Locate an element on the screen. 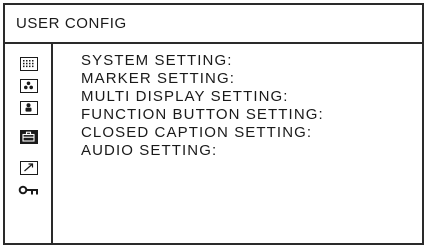 Image resolution: width=431 pixels, height=251 pixels. system-setting-item: SYSTEM SETTING: is located at coordinates (157, 60).